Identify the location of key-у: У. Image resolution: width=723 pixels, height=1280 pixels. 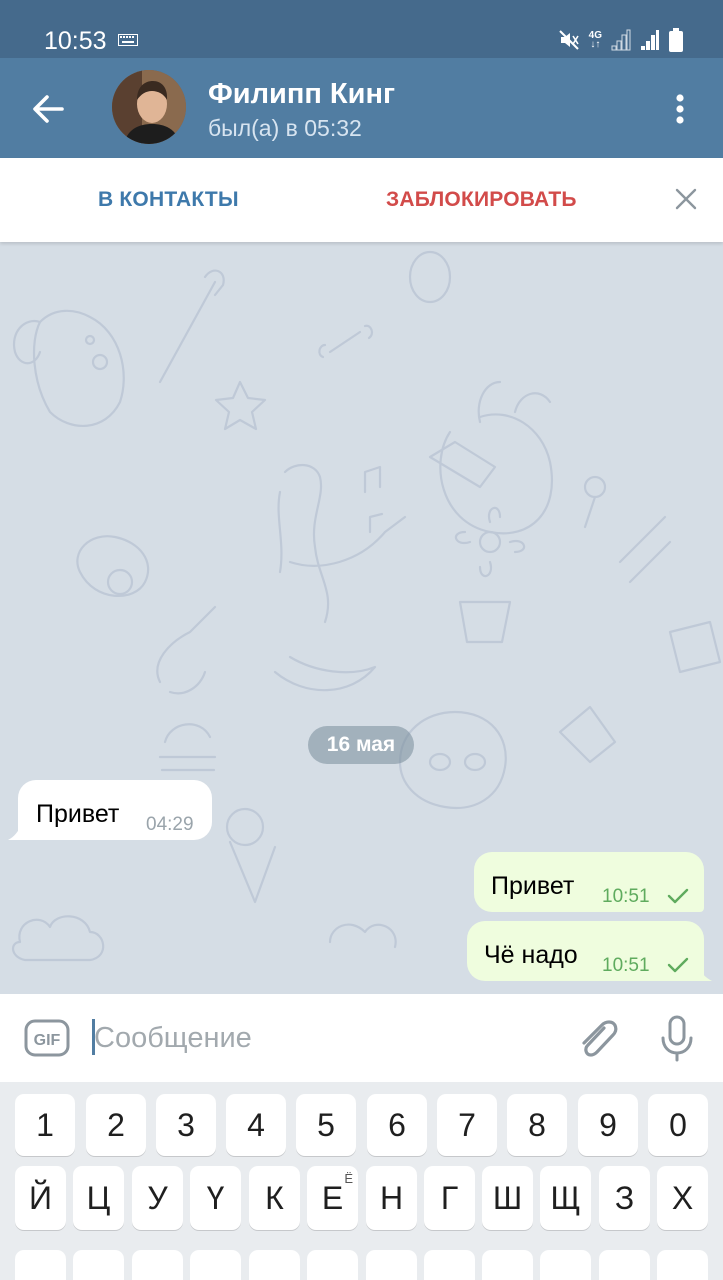
(157, 1198).